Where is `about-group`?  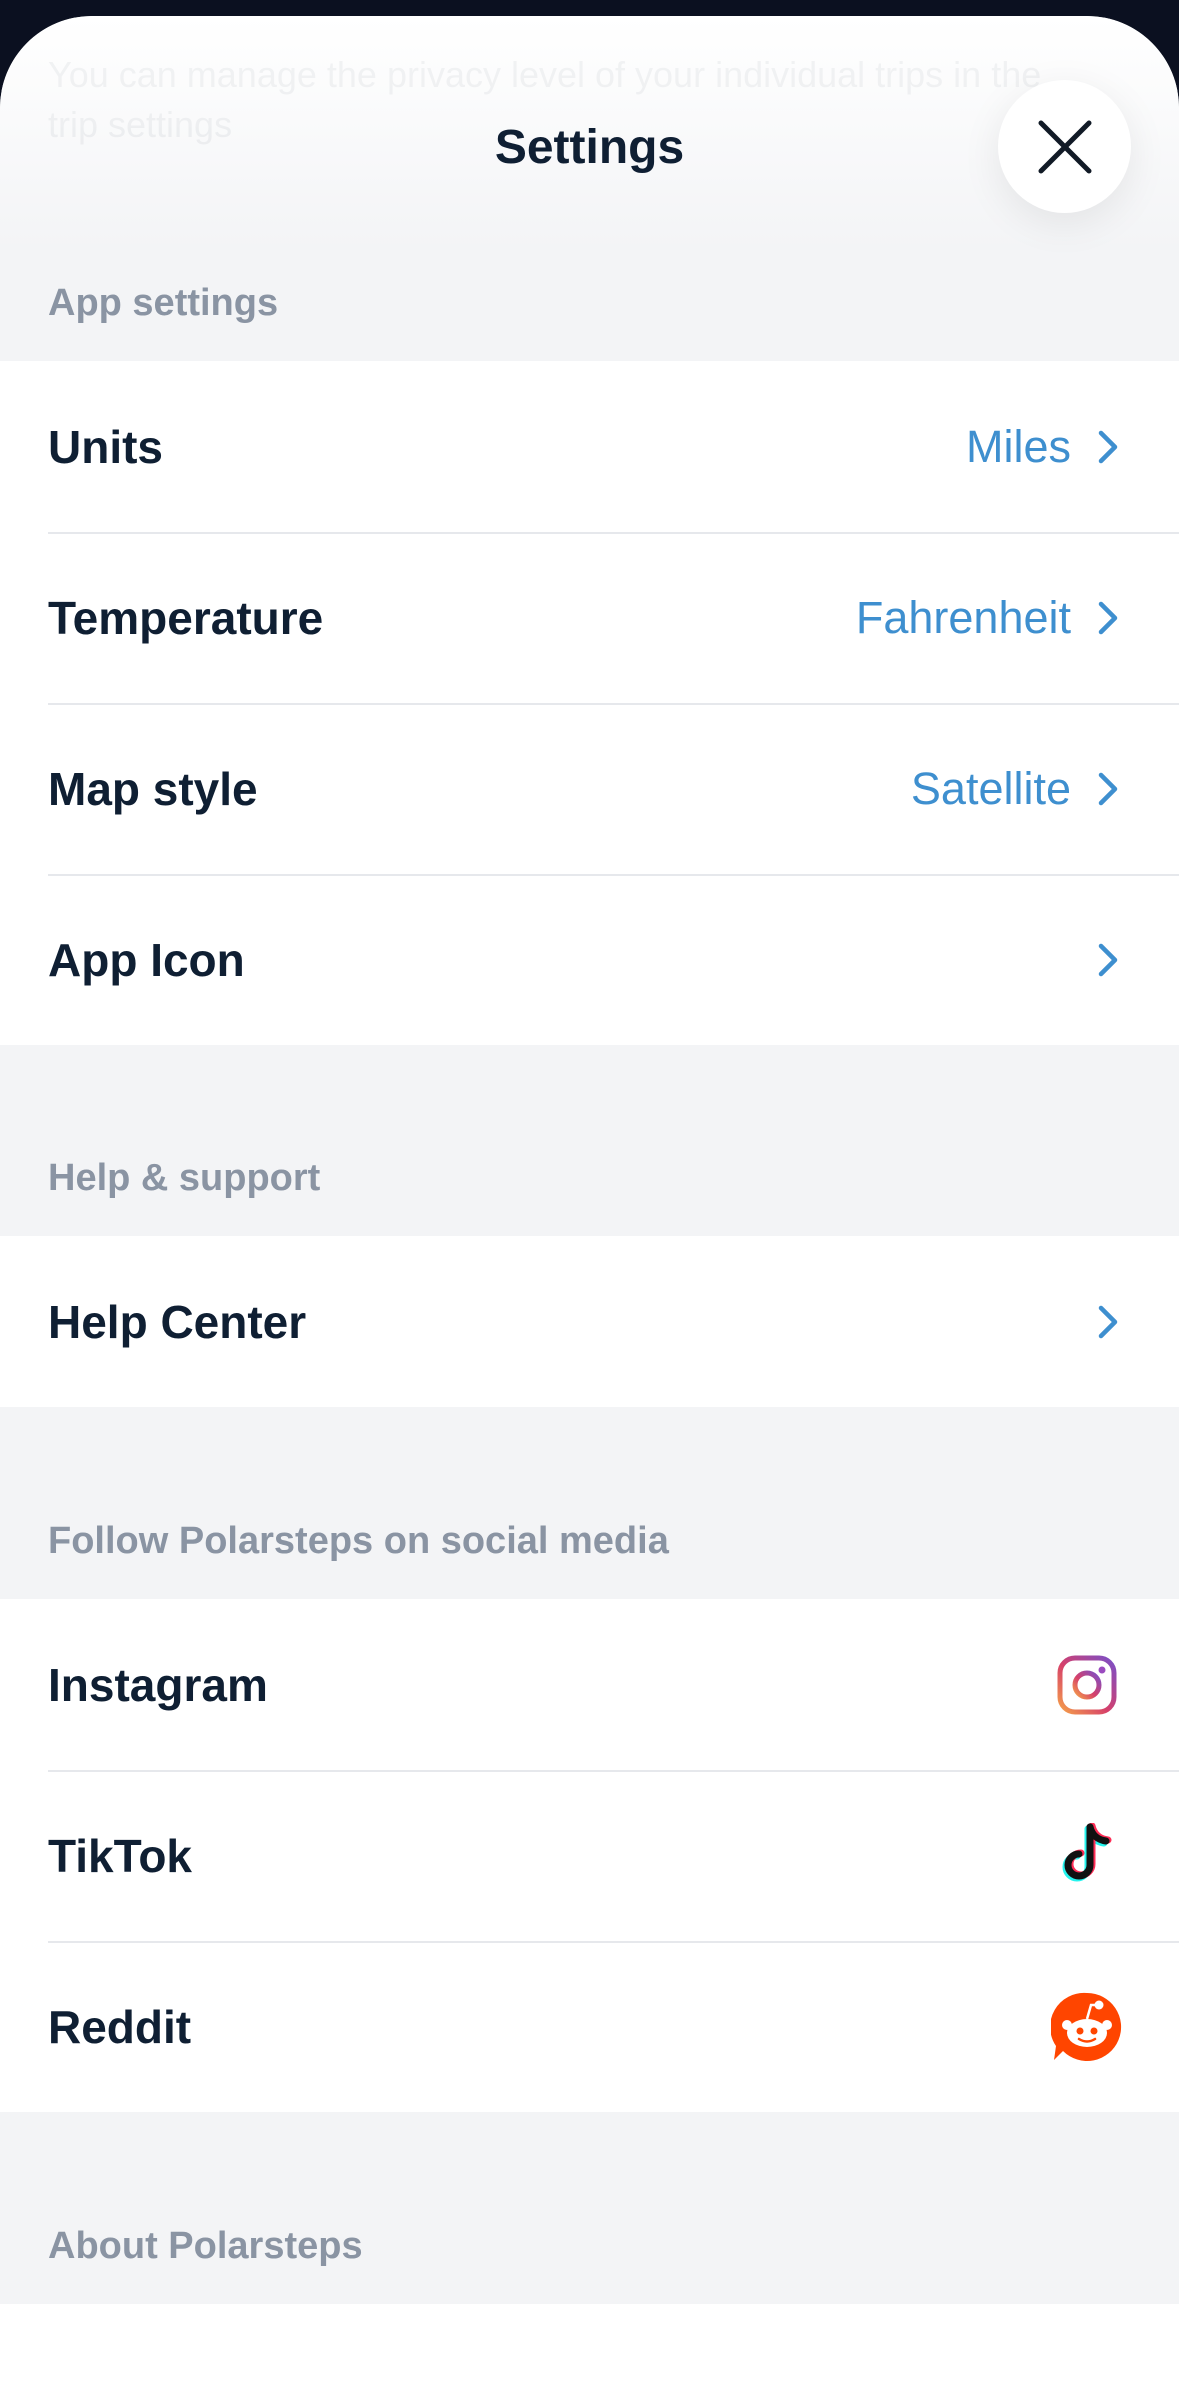 about-group is located at coordinates (589, 2350).